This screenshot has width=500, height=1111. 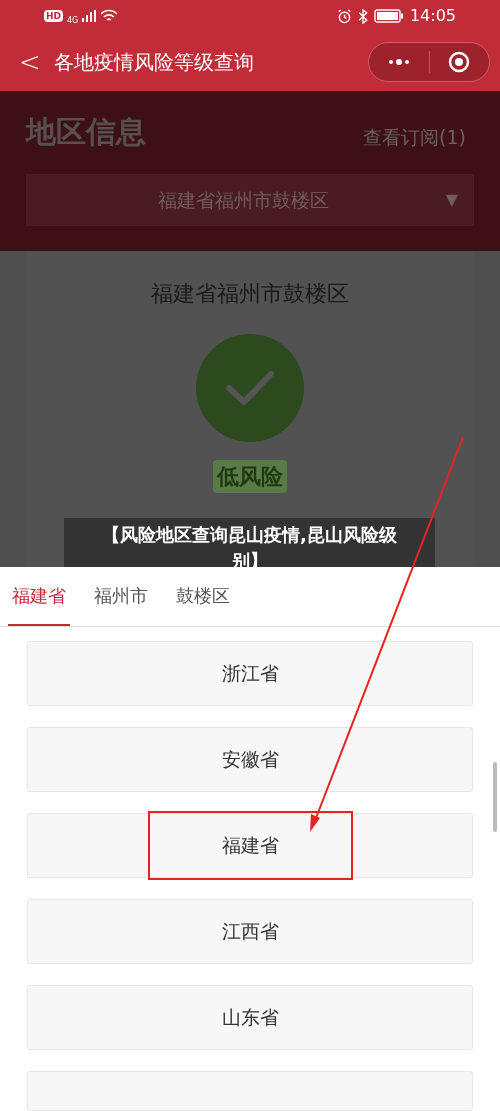 I want to click on province-option: 江西省, so click(x=250, y=931).